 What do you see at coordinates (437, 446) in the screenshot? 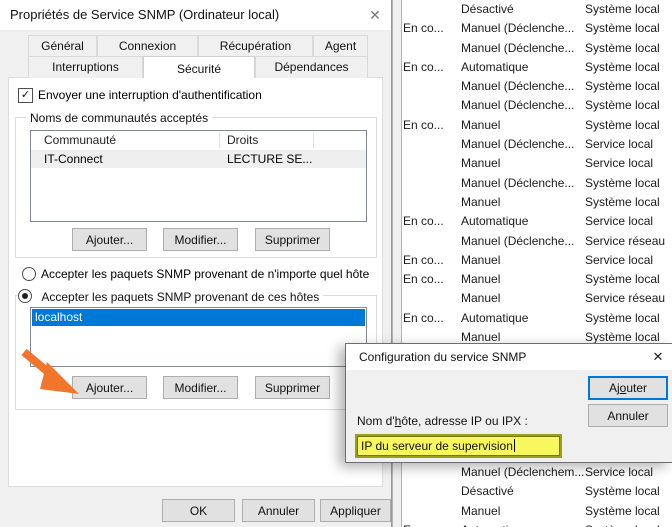
I see `host-input-value: IP du serveur de supervision` at bounding box center [437, 446].